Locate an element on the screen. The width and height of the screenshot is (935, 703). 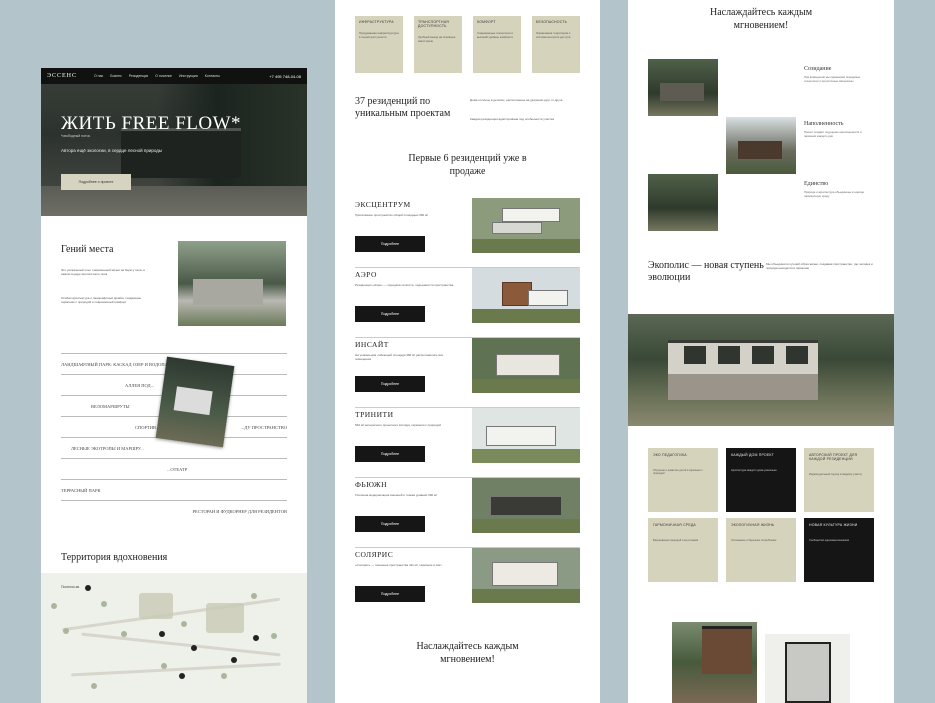
header-phone: +7 495 748-04-08 is located at coordinates (285, 76).